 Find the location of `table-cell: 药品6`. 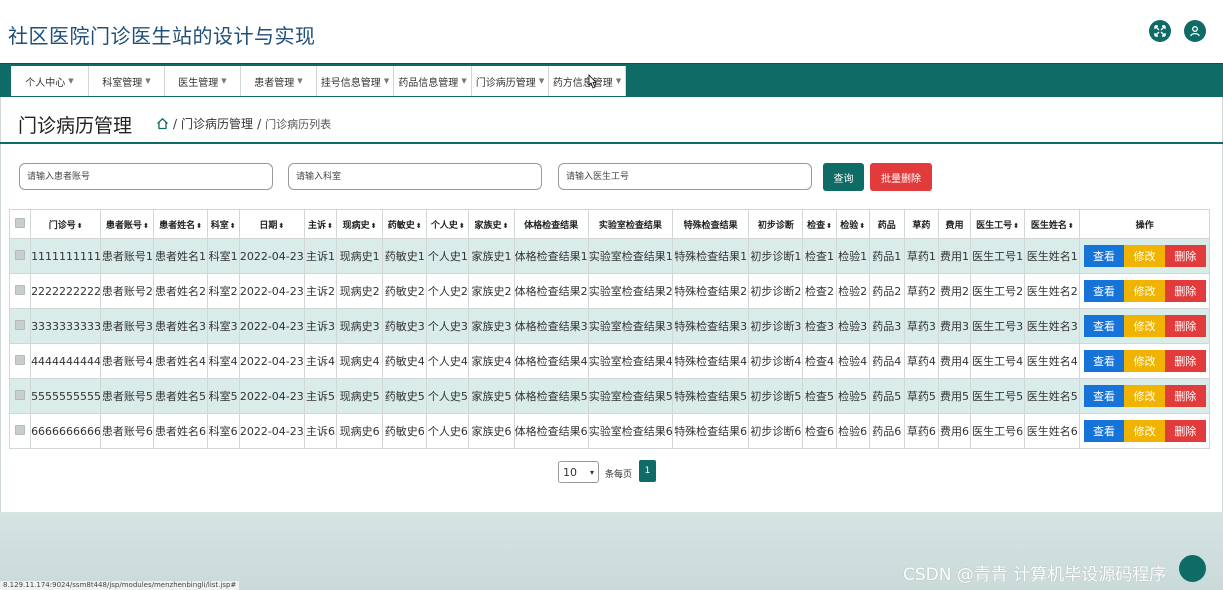

table-cell: 药品6 is located at coordinates (886, 431).